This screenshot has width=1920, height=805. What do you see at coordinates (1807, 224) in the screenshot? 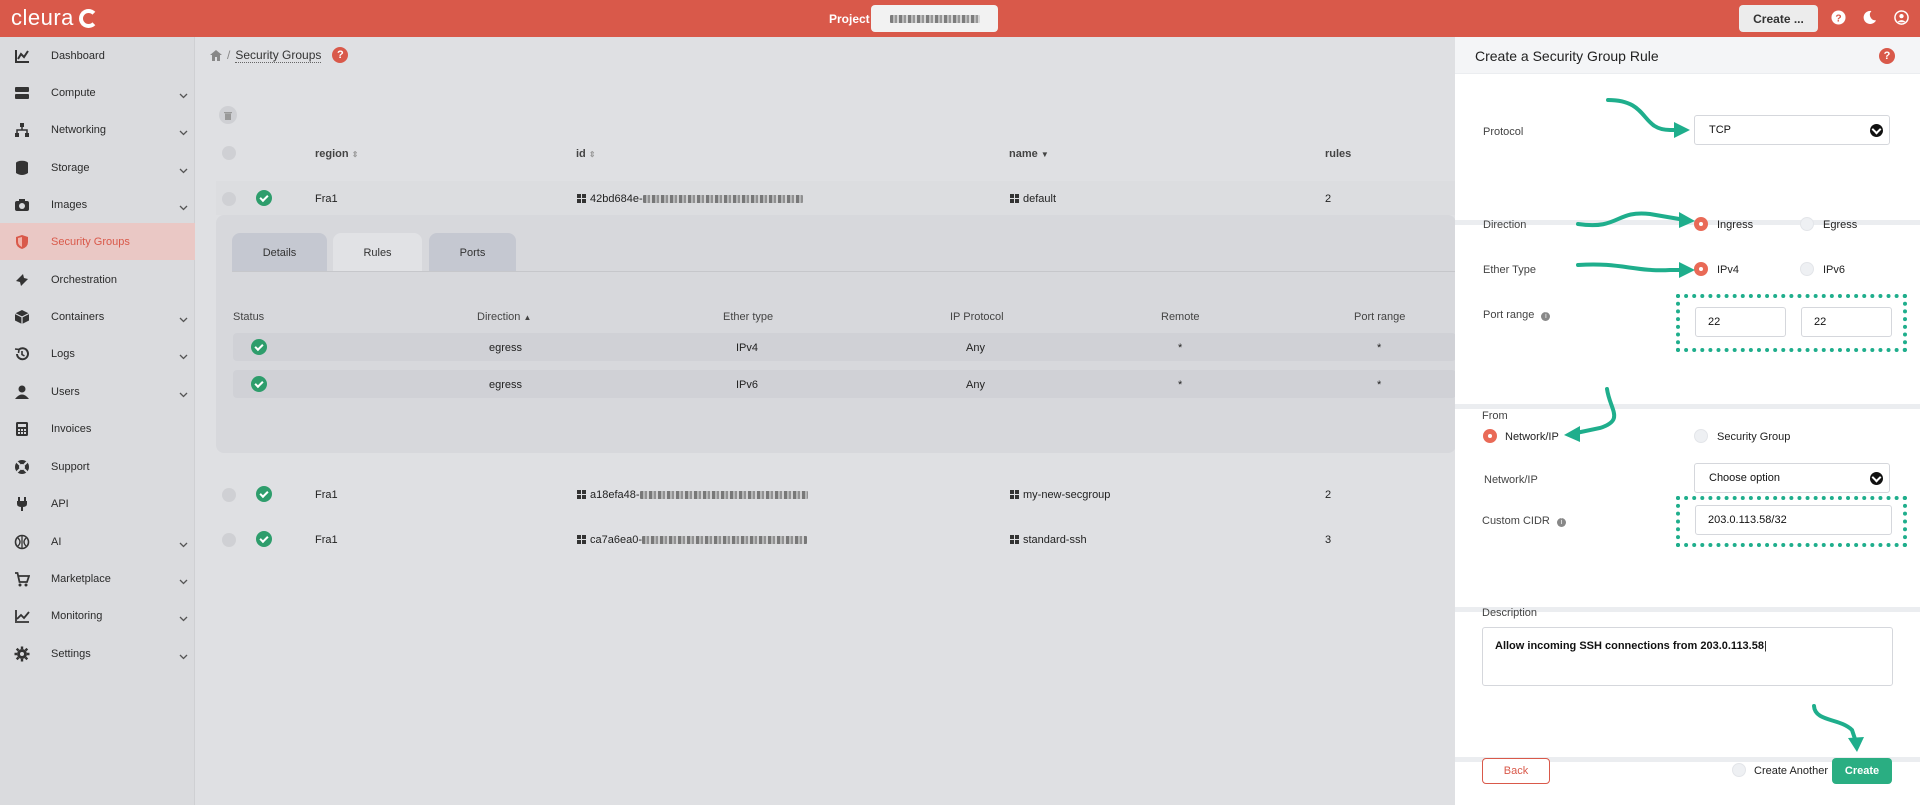
I see `direction-egress-radio` at bounding box center [1807, 224].